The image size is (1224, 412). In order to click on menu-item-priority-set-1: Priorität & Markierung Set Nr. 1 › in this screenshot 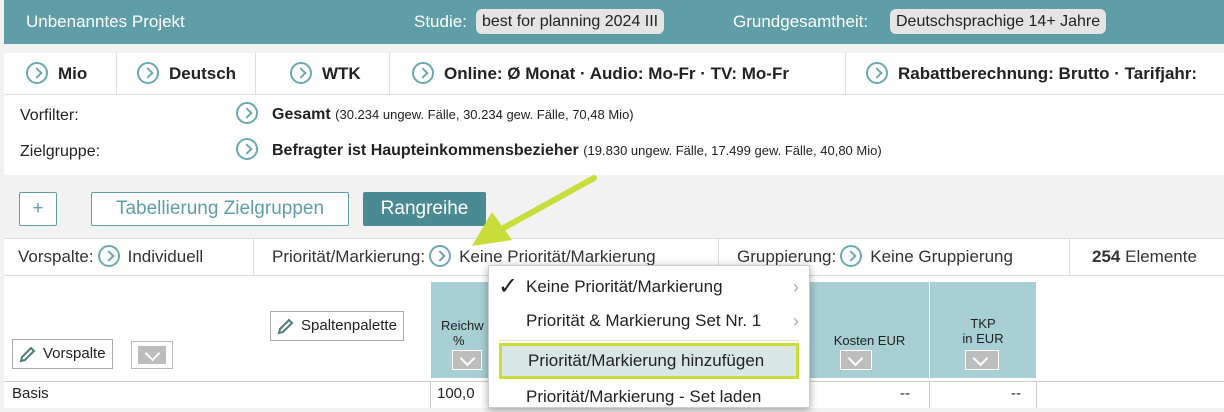, I will do `click(649, 321)`.